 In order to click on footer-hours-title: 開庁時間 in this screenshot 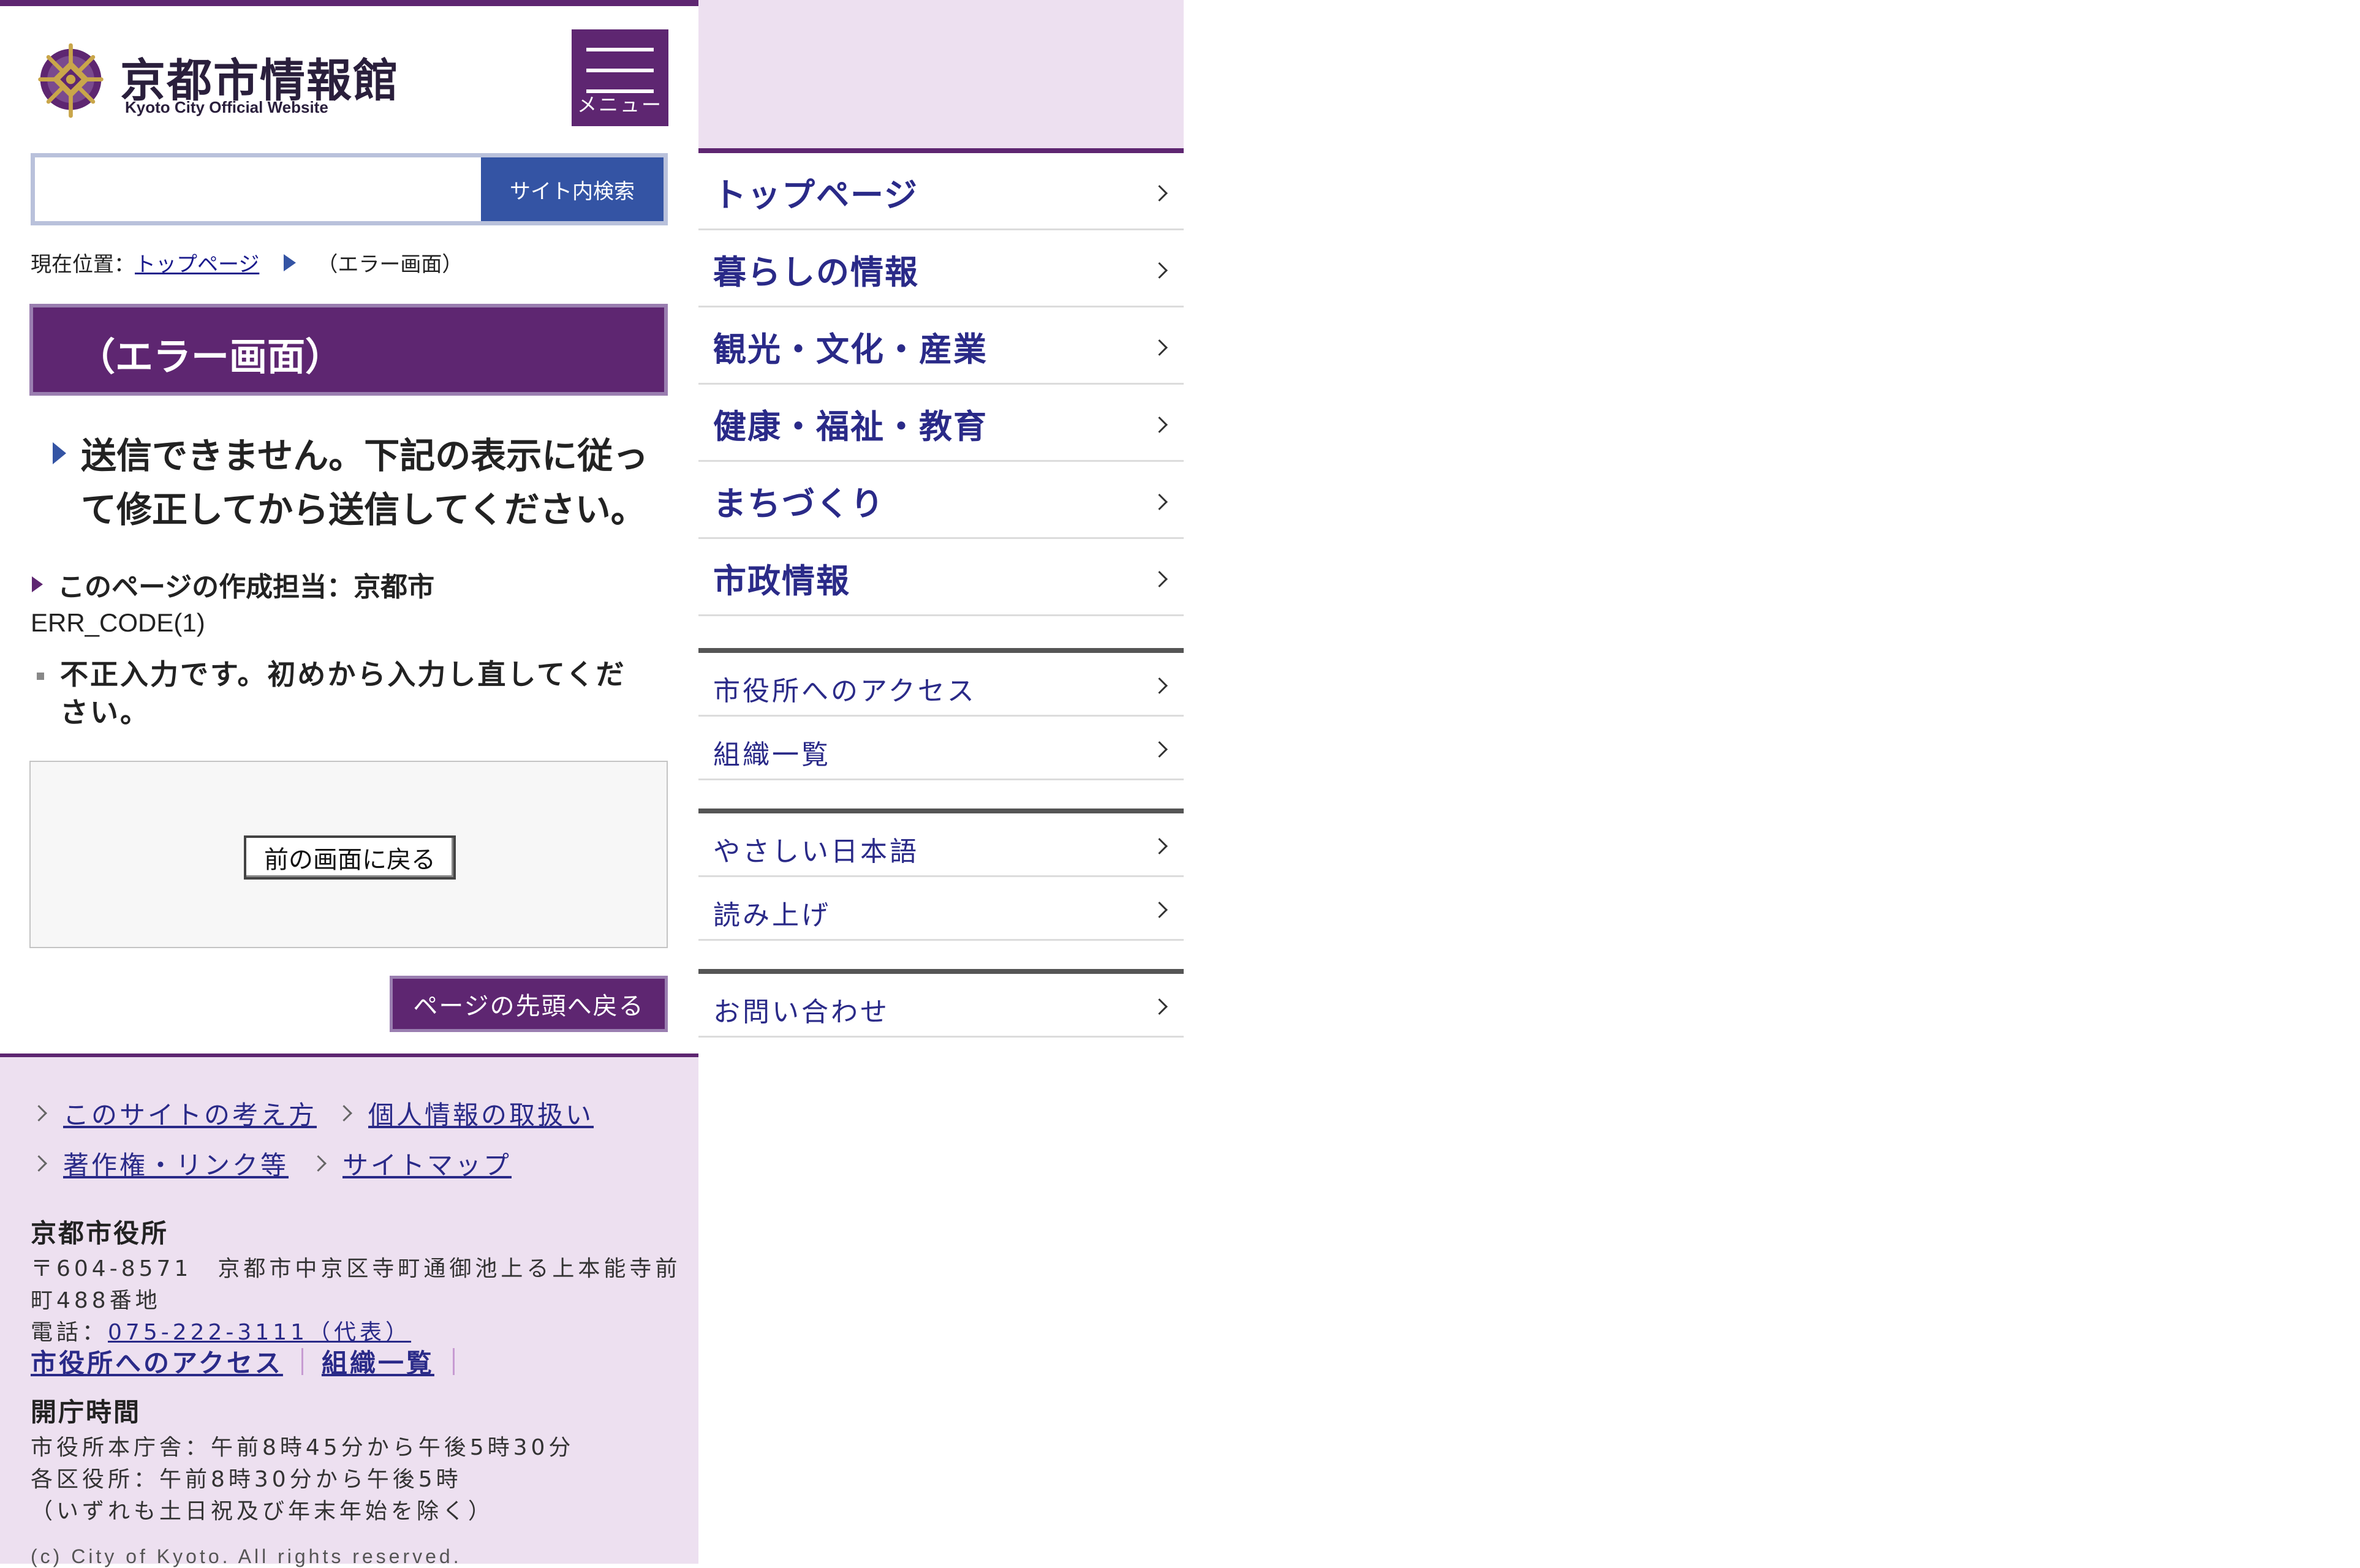, I will do `click(86, 1412)`.